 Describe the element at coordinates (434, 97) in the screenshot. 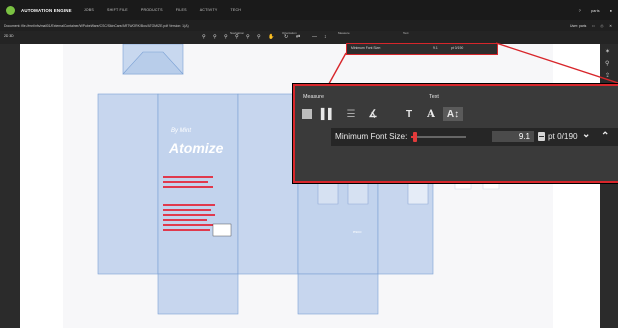

I see `text-group-label: Text` at that location.